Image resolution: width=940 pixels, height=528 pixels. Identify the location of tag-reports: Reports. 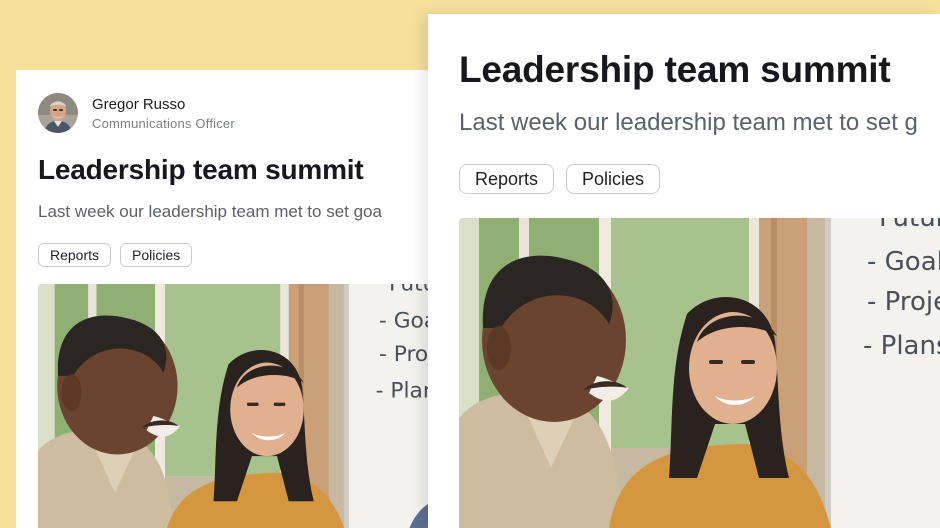
(75, 255).